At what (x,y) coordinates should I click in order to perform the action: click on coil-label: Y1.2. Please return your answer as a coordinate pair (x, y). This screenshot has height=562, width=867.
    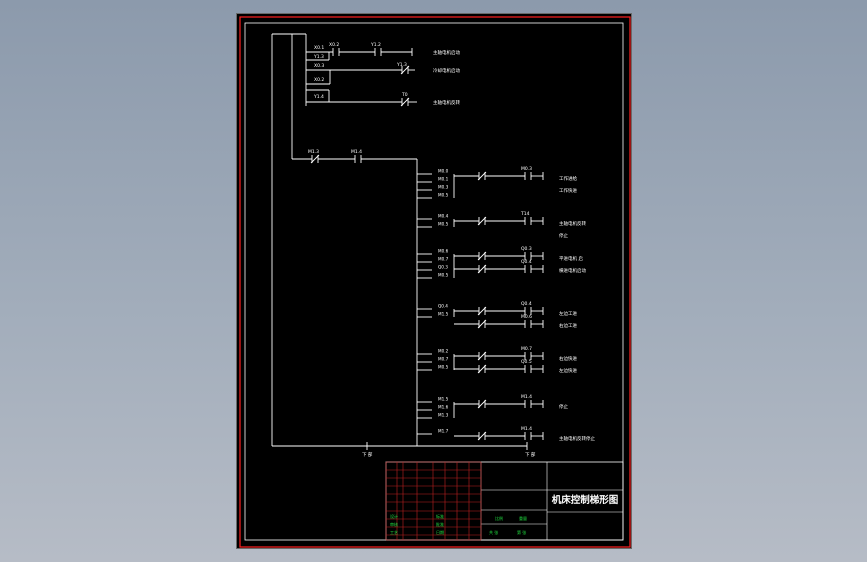
    Looking at the image, I should click on (375, 45).